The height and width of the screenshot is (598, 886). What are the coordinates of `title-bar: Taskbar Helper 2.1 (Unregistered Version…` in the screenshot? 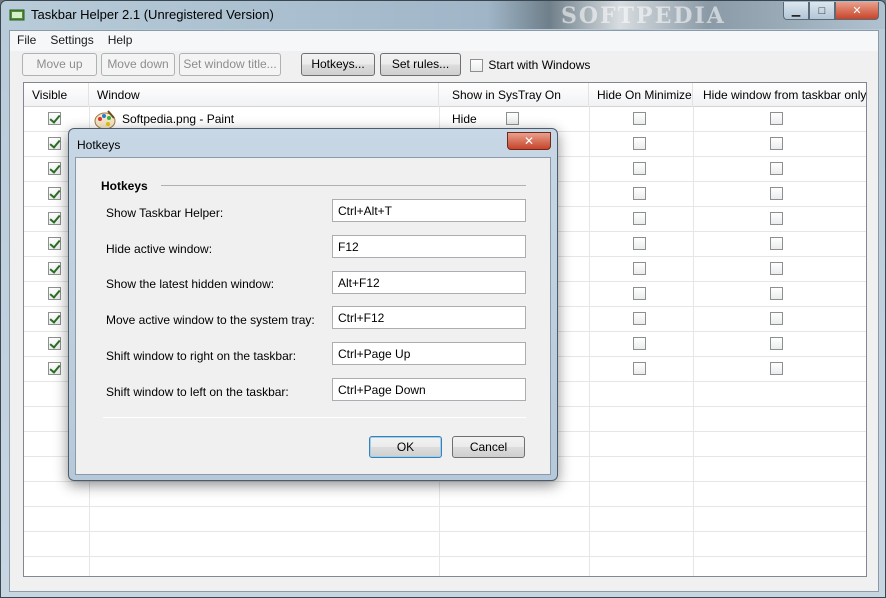 It's located at (443, 15).